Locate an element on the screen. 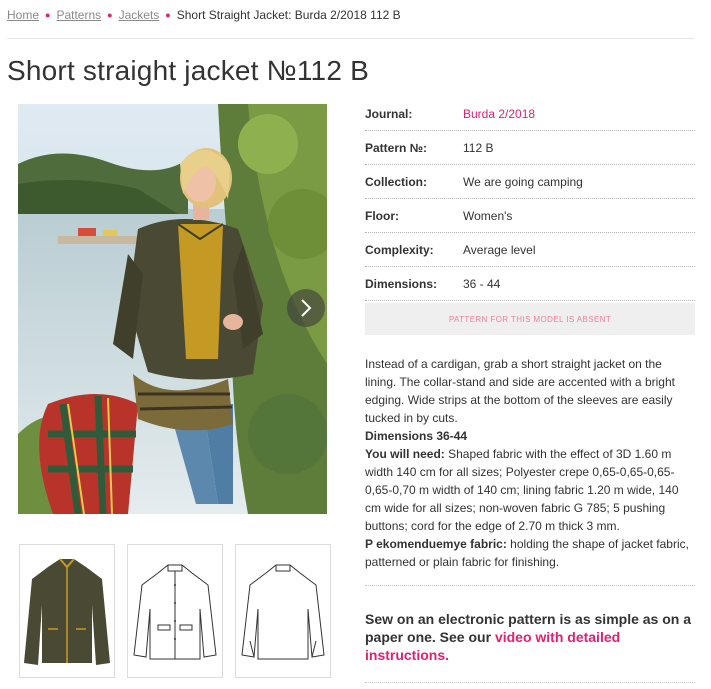 Image resolution: width=711 pixels, height=689 pixels. detail-label: Floor: is located at coordinates (382, 215).